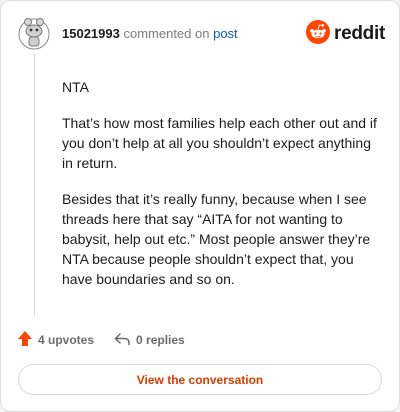  Describe the element at coordinates (318, 34) in the screenshot. I see `reddit-logo-icon` at that location.